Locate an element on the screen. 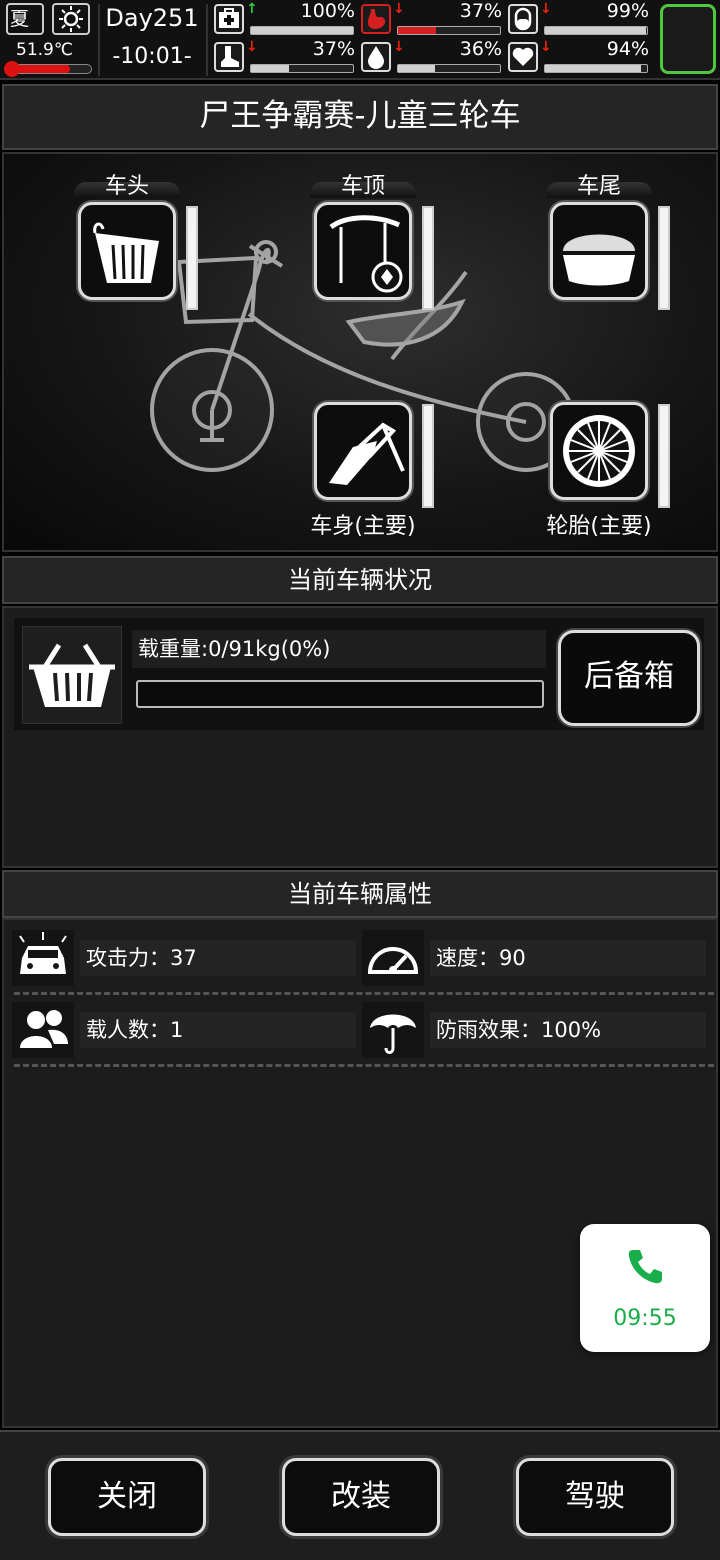 Image resolution: width=720 pixels, height=1560 pixels. vehicle-title: 尸王争霸赛-儿童三轮车 is located at coordinates (360, 117).